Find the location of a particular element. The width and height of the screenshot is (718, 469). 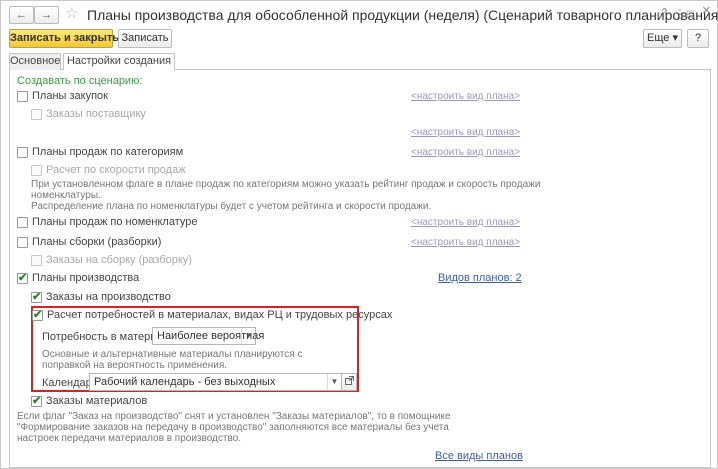

back-button: ← is located at coordinates (21, 15).